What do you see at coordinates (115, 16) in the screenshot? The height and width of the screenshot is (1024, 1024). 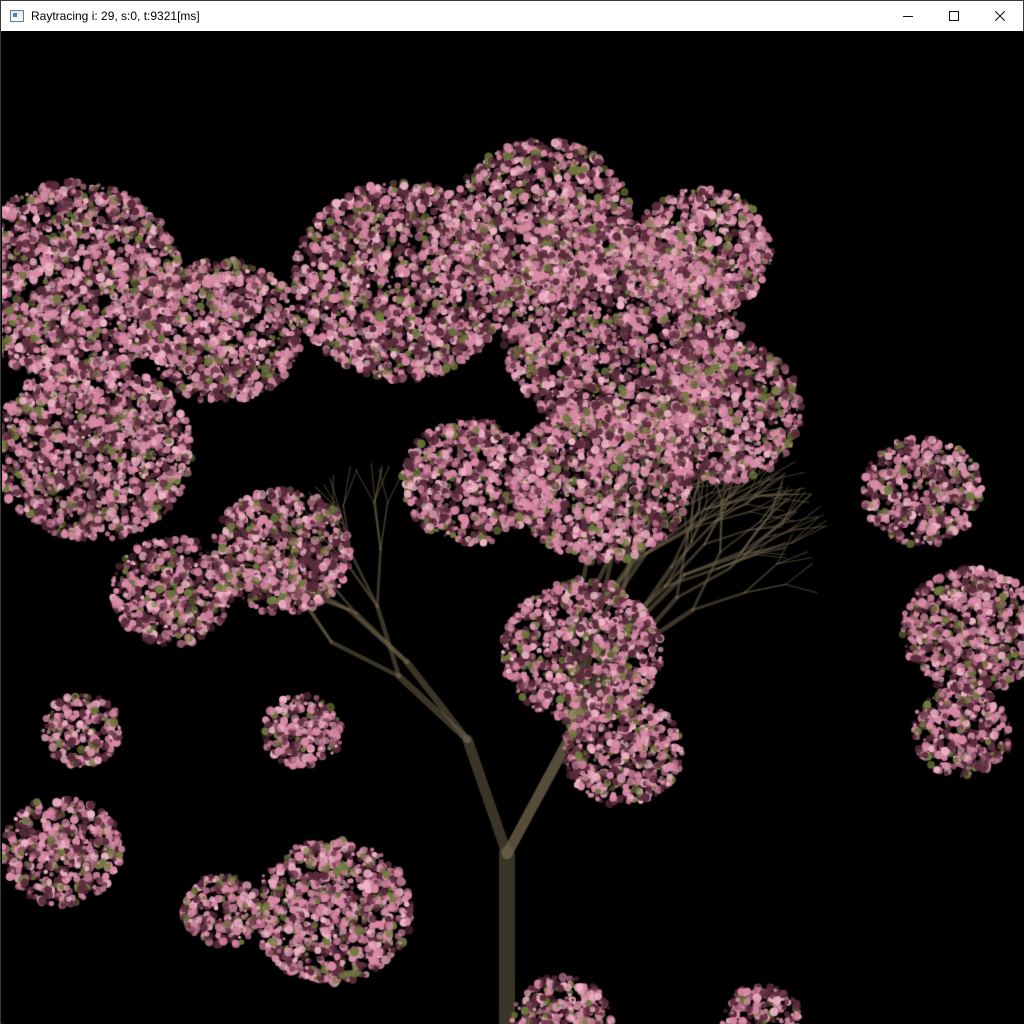 I see `window-title: Raytracing i: 29, s:0, t:9321[ms]` at bounding box center [115, 16].